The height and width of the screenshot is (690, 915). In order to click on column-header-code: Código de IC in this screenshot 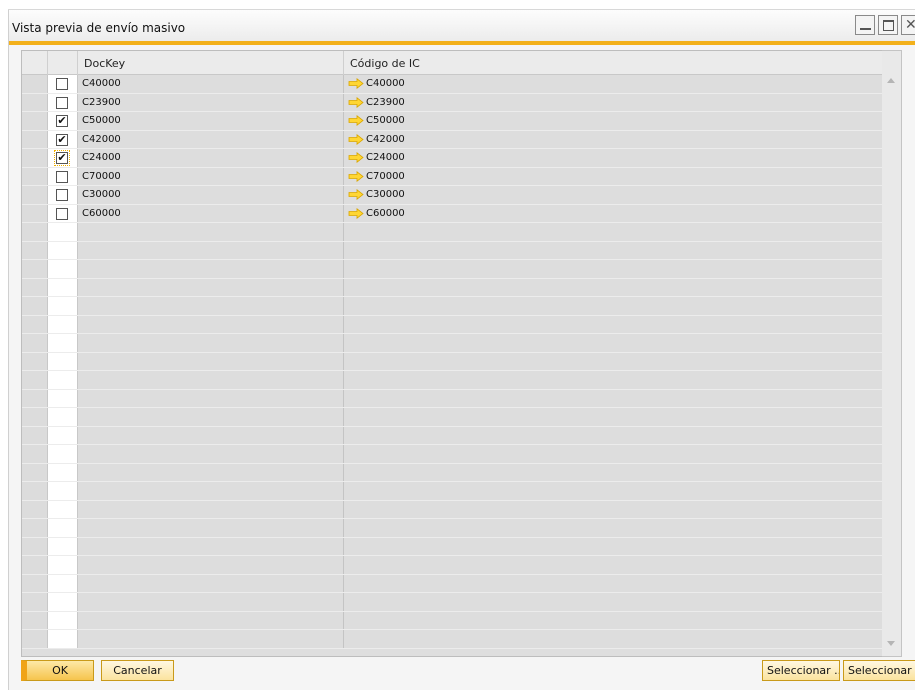, I will do `click(618, 63)`.